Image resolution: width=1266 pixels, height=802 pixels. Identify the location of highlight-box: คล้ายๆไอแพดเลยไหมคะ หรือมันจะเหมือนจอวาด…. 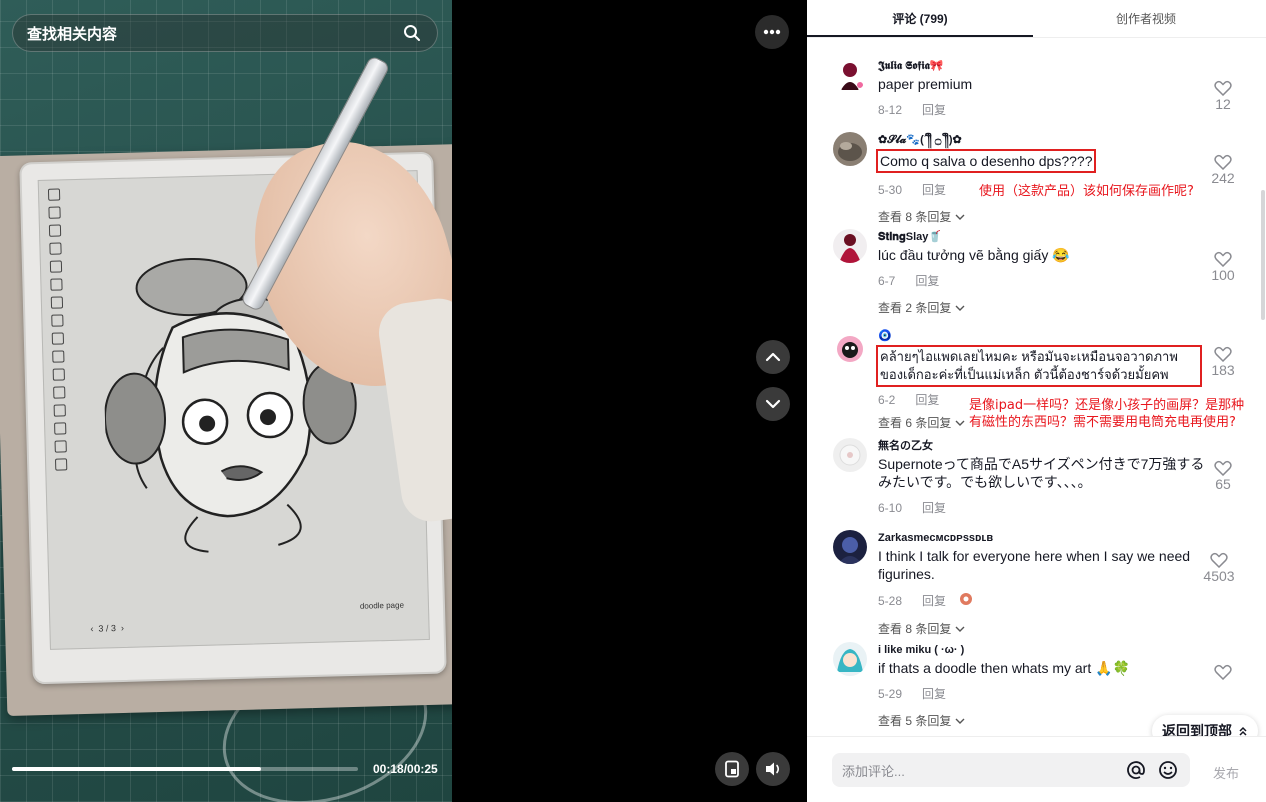
(1039, 366).